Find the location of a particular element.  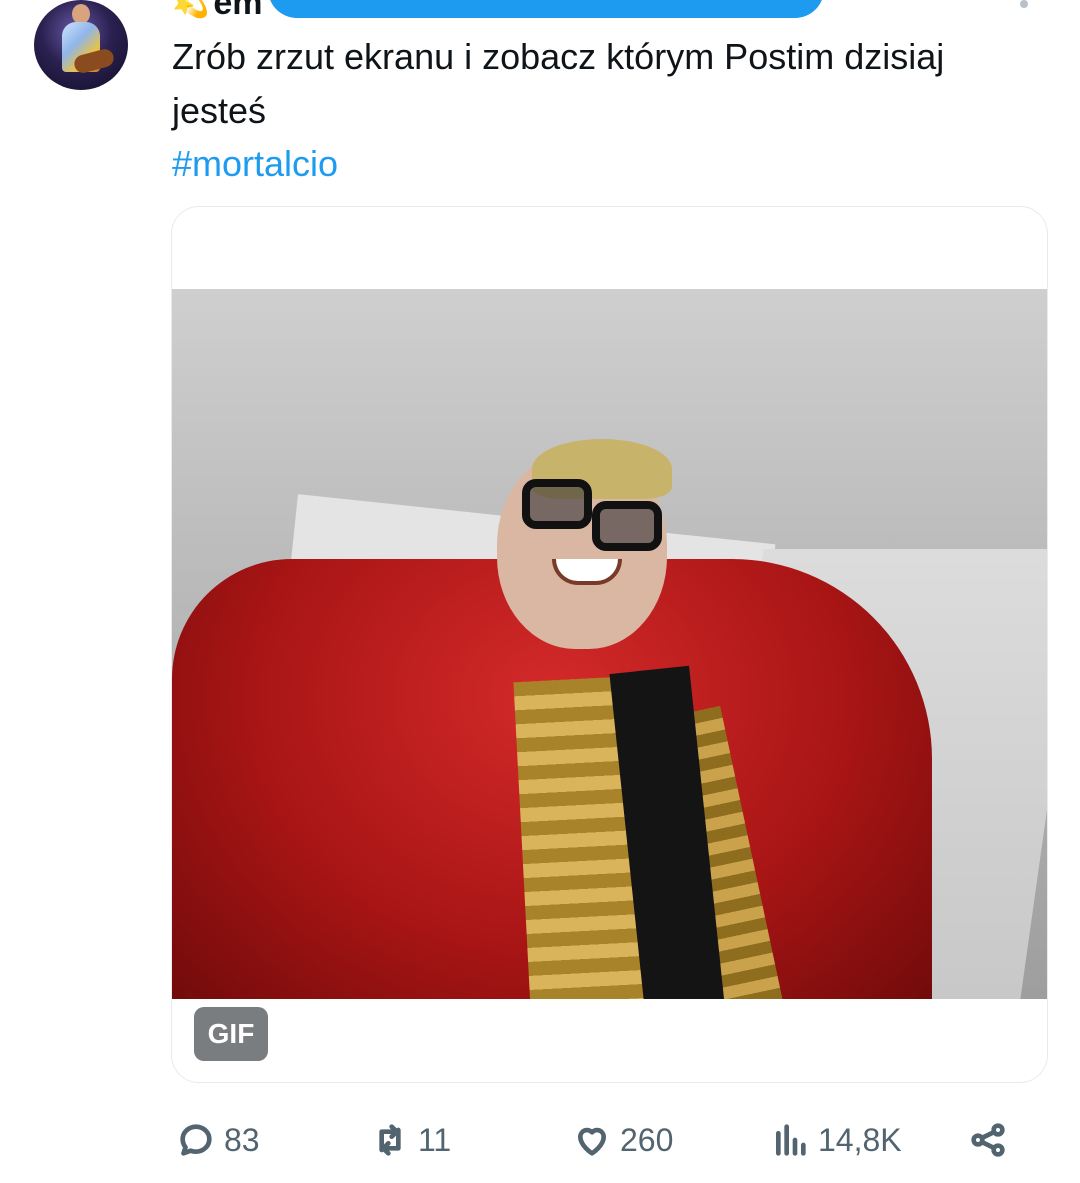

reply-button: 83 is located at coordinates (218, 1140).